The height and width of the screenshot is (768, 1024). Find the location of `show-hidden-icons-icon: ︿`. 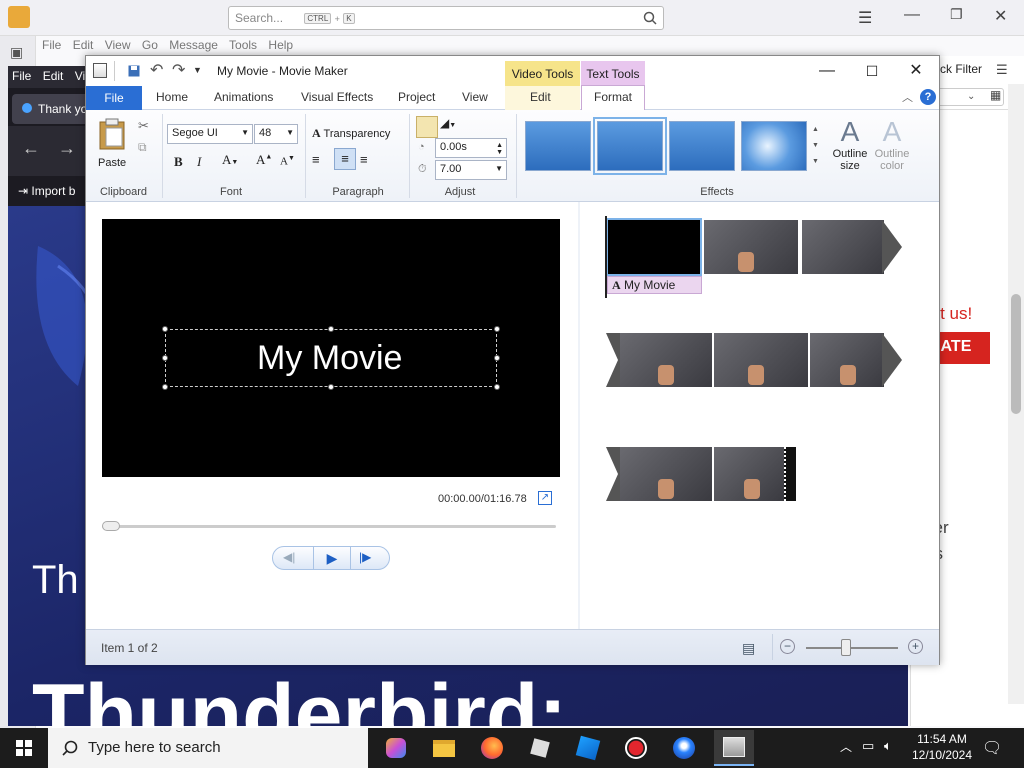

show-hidden-icons-icon: ︿ is located at coordinates (846, 746).